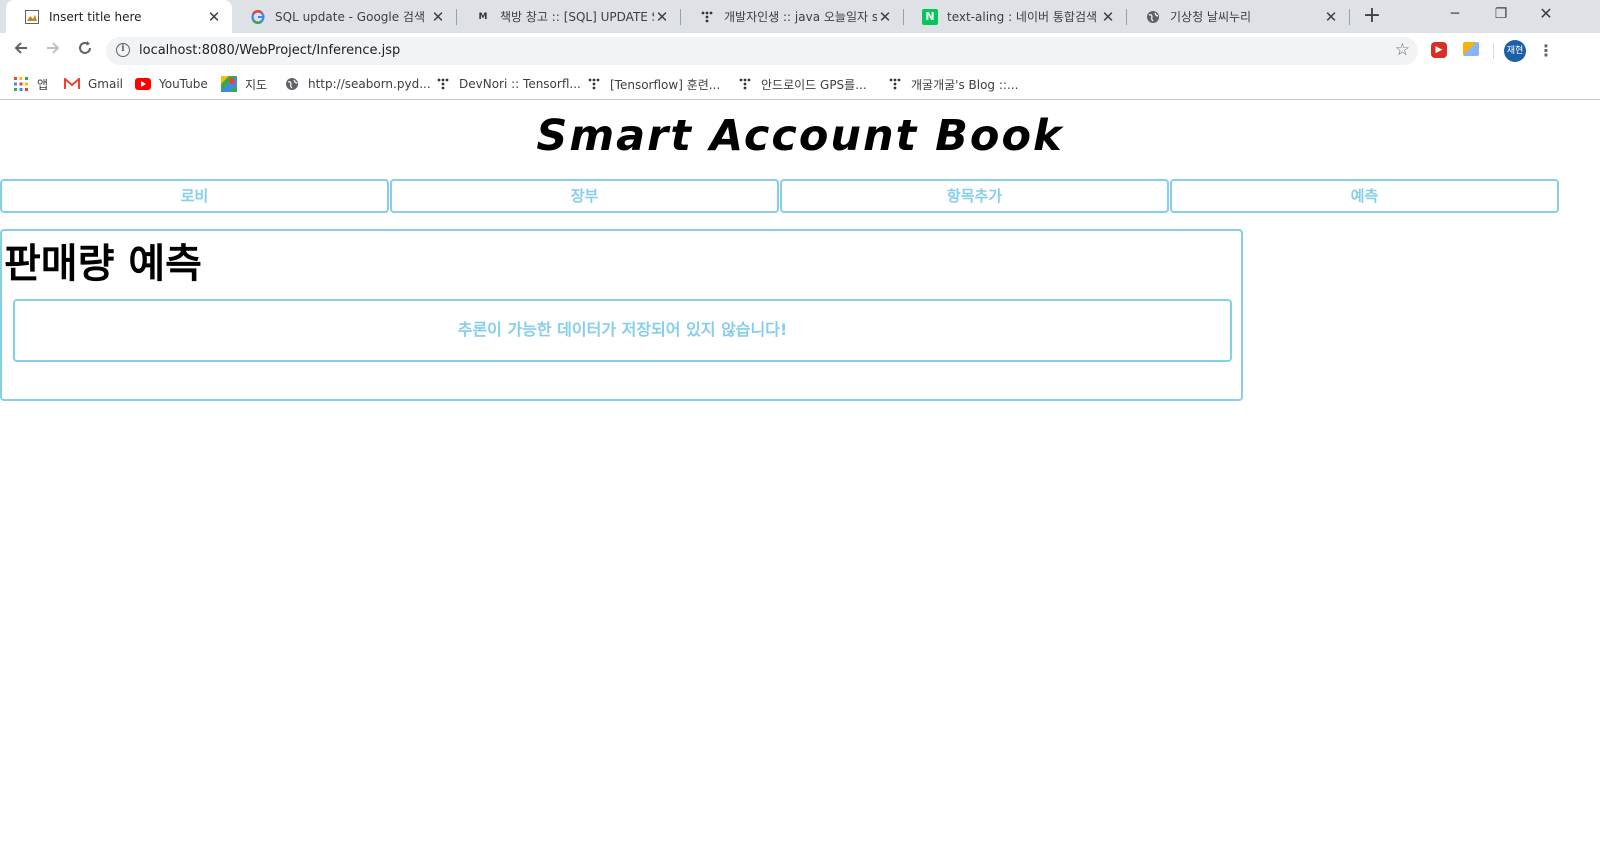 This screenshot has height=860, width=1600. What do you see at coordinates (1211, 17) in the screenshot?
I see `tab-label: 기상청 날씨누리` at bounding box center [1211, 17].